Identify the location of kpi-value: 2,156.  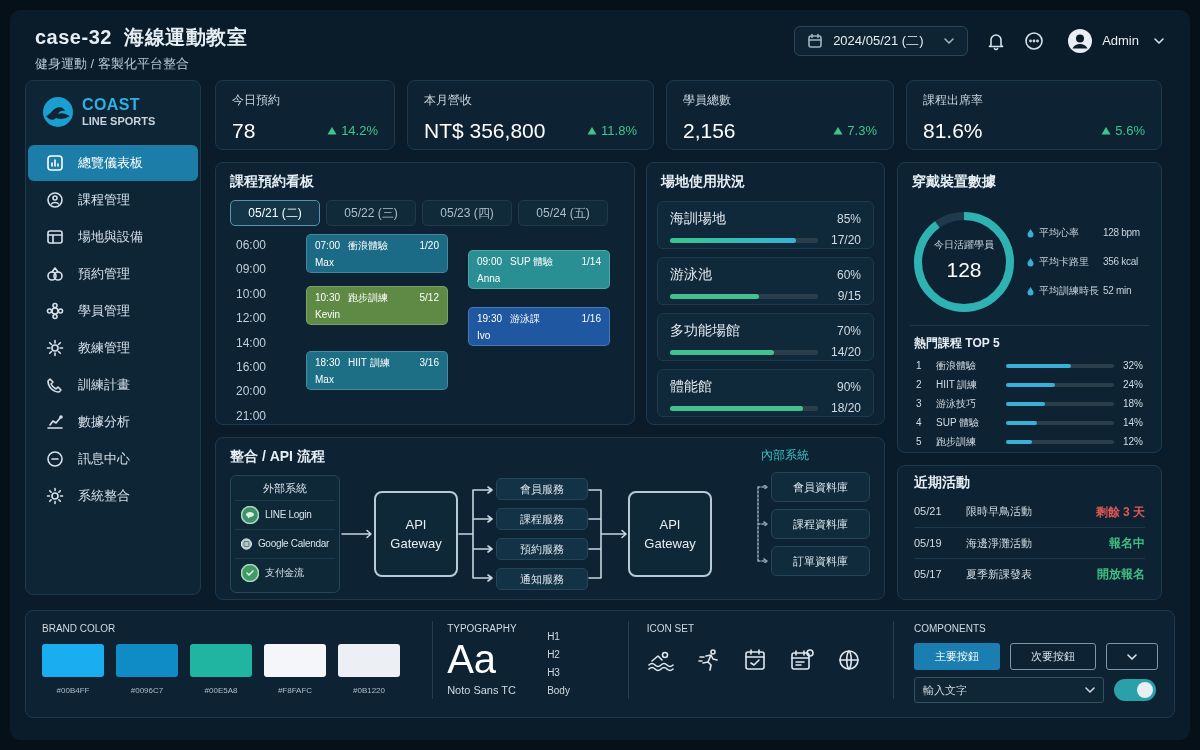
(709, 131).